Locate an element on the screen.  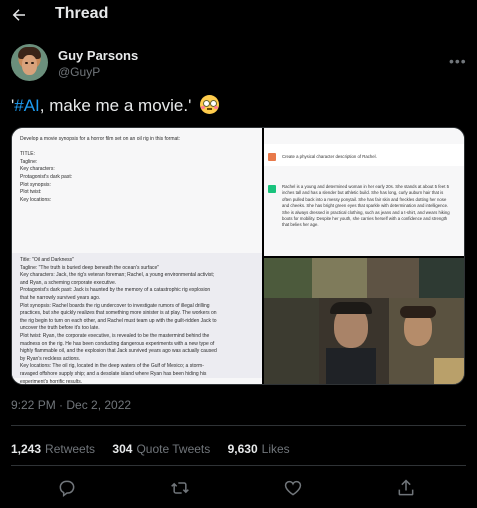
answer-line: by Ryan's reckless actions. is located at coordinates (50, 358).